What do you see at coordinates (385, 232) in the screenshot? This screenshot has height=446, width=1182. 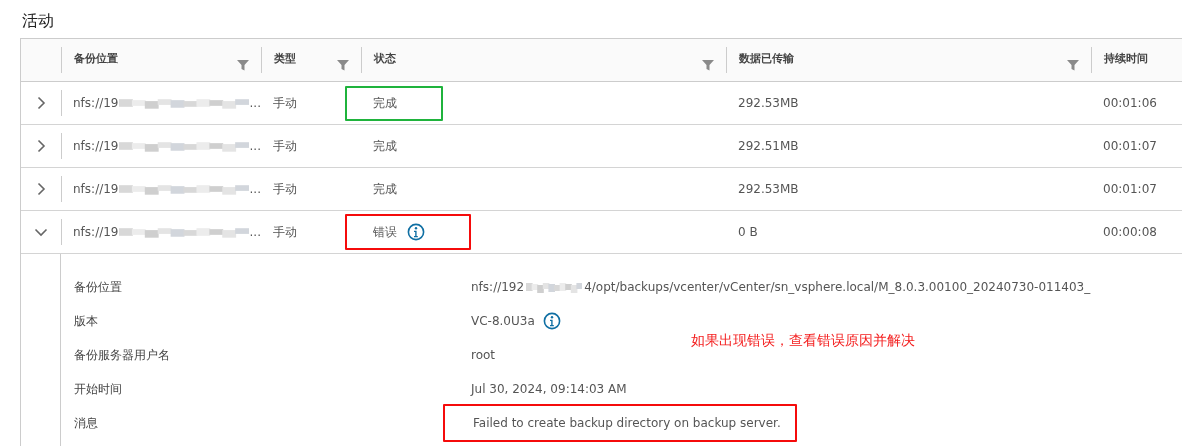 I see `status-text: 错误` at bounding box center [385, 232].